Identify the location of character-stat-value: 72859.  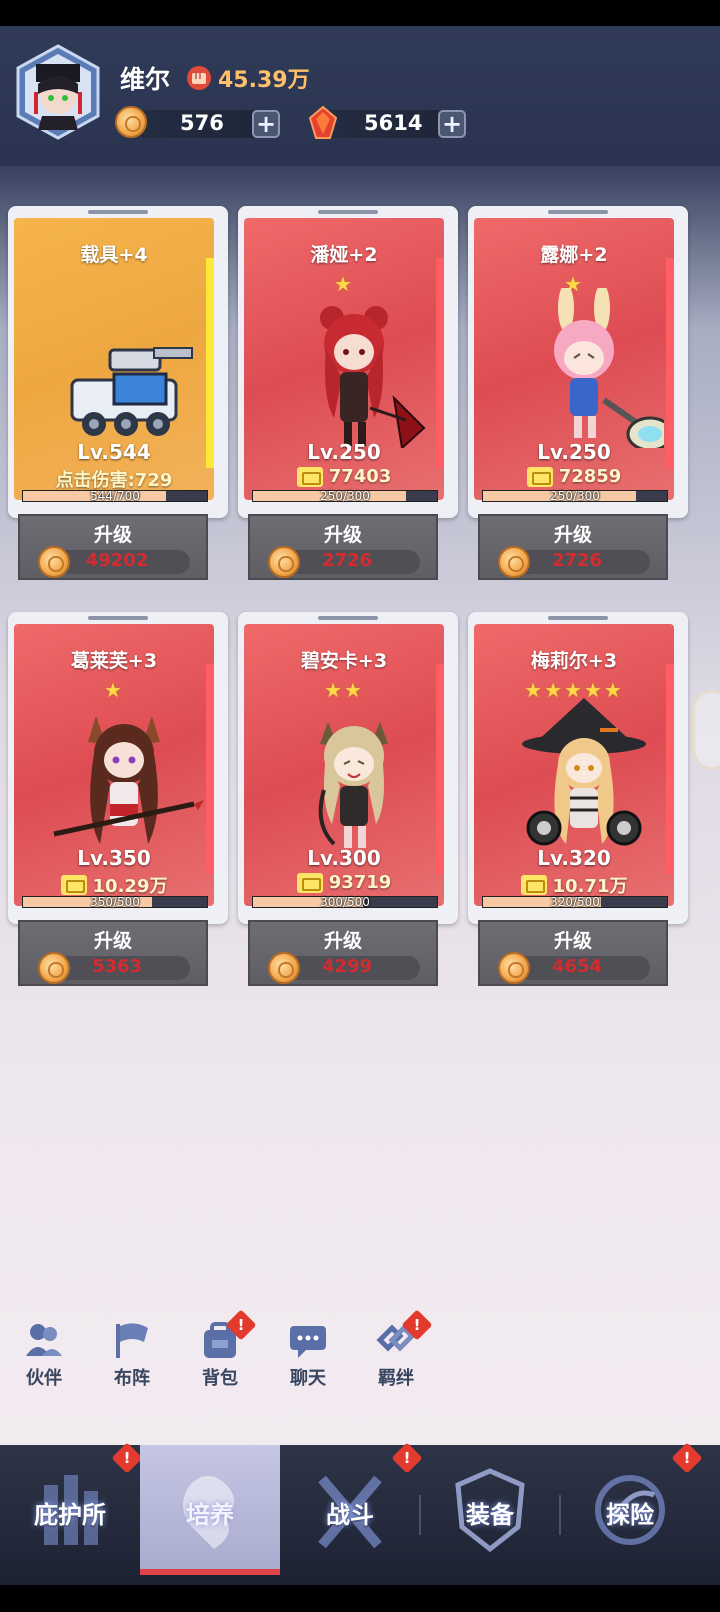
(590, 476).